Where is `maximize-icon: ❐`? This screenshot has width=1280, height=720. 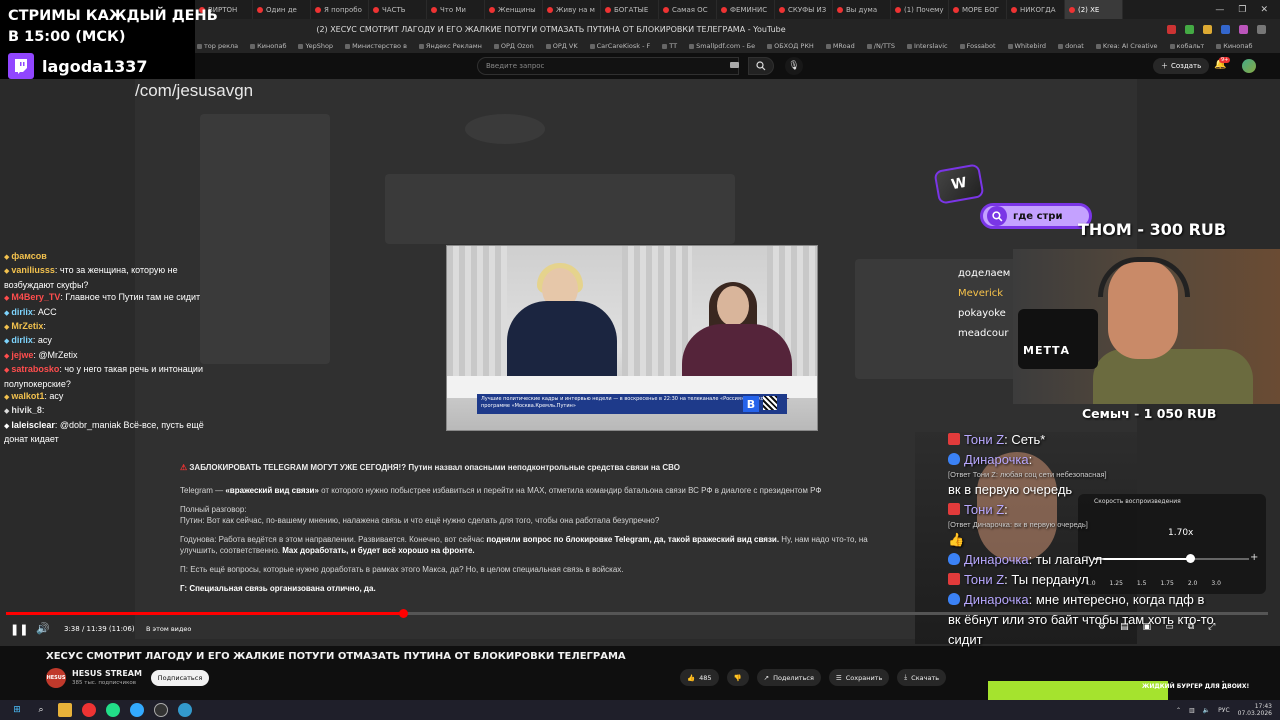 maximize-icon: ❐ is located at coordinates (1242, 10).